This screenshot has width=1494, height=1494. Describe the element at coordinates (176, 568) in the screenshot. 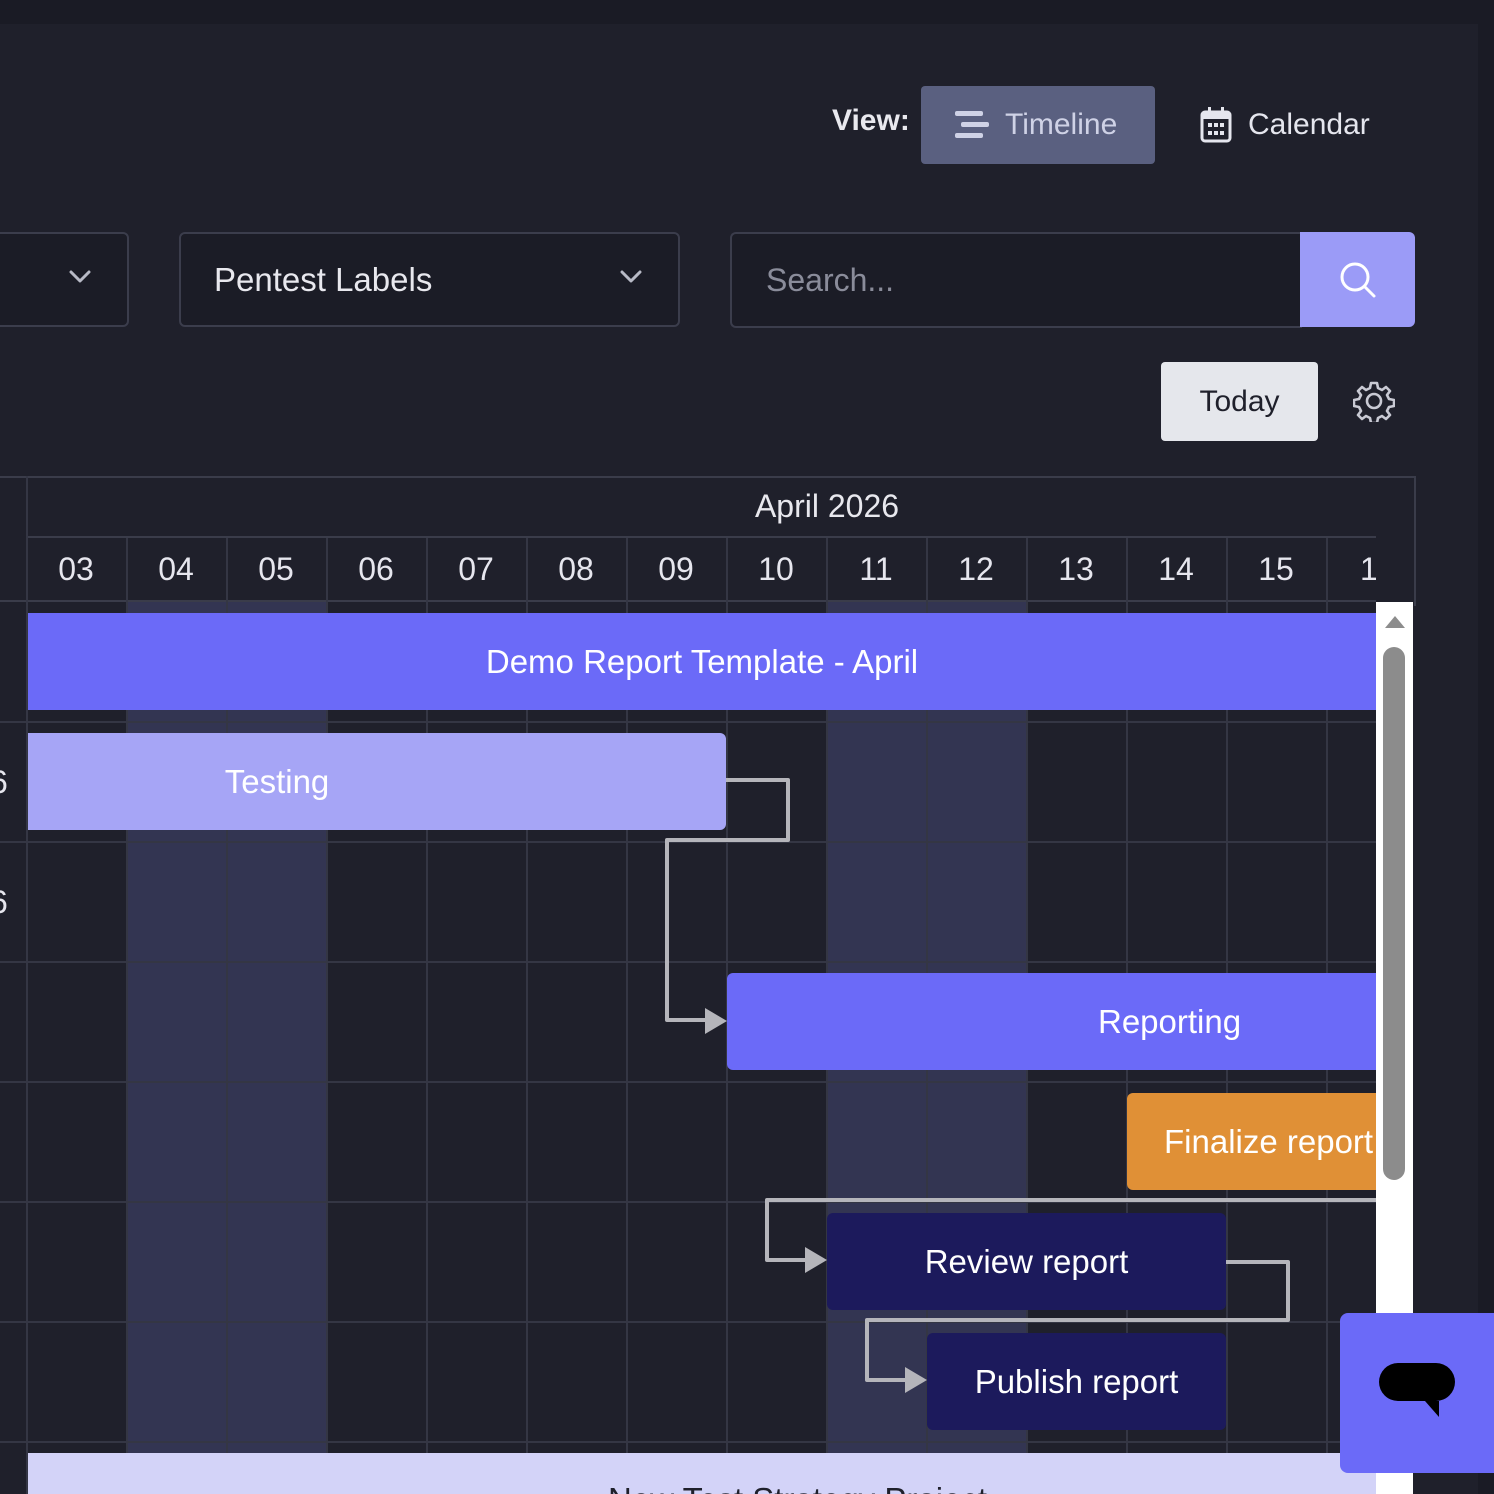

I see `day-header: 04` at that location.